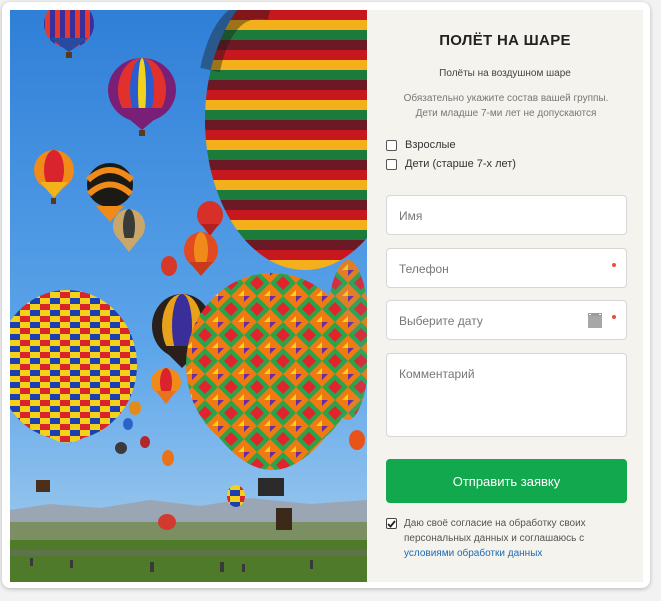  What do you see at coordinates (505, 73) in the screenshot?
I see `form-subtitle: Полёты на воздушном шаре` at bounding box center [505, 73].